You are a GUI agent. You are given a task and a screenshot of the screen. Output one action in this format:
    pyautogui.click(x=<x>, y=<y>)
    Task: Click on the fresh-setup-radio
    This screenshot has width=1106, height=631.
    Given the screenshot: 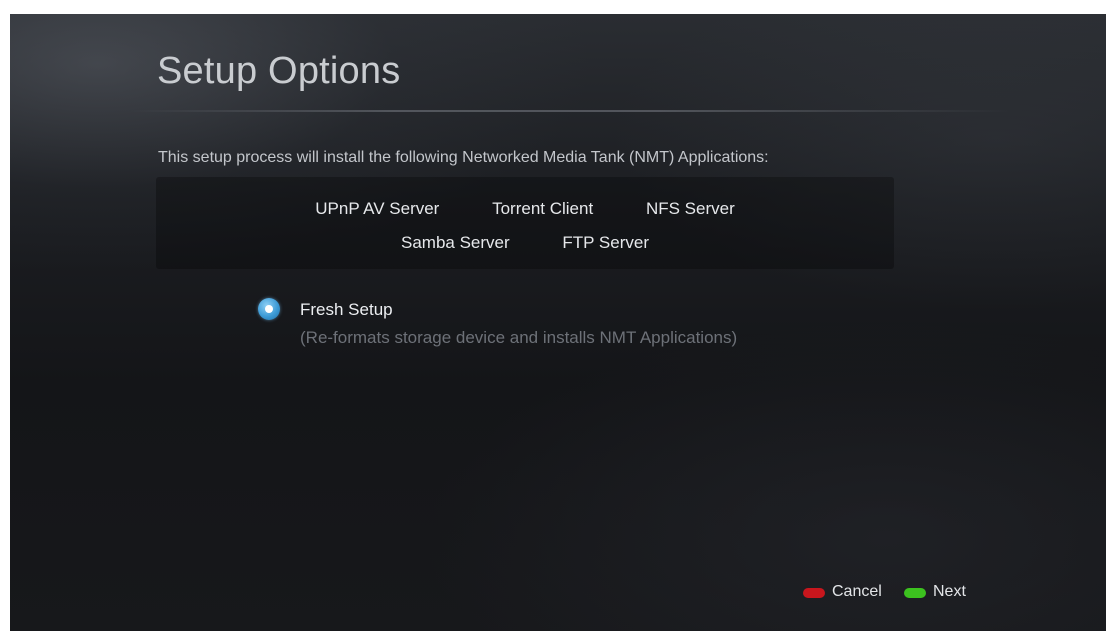 What is the action you would take?
    pyautogui.click(x=269, y=309)
    